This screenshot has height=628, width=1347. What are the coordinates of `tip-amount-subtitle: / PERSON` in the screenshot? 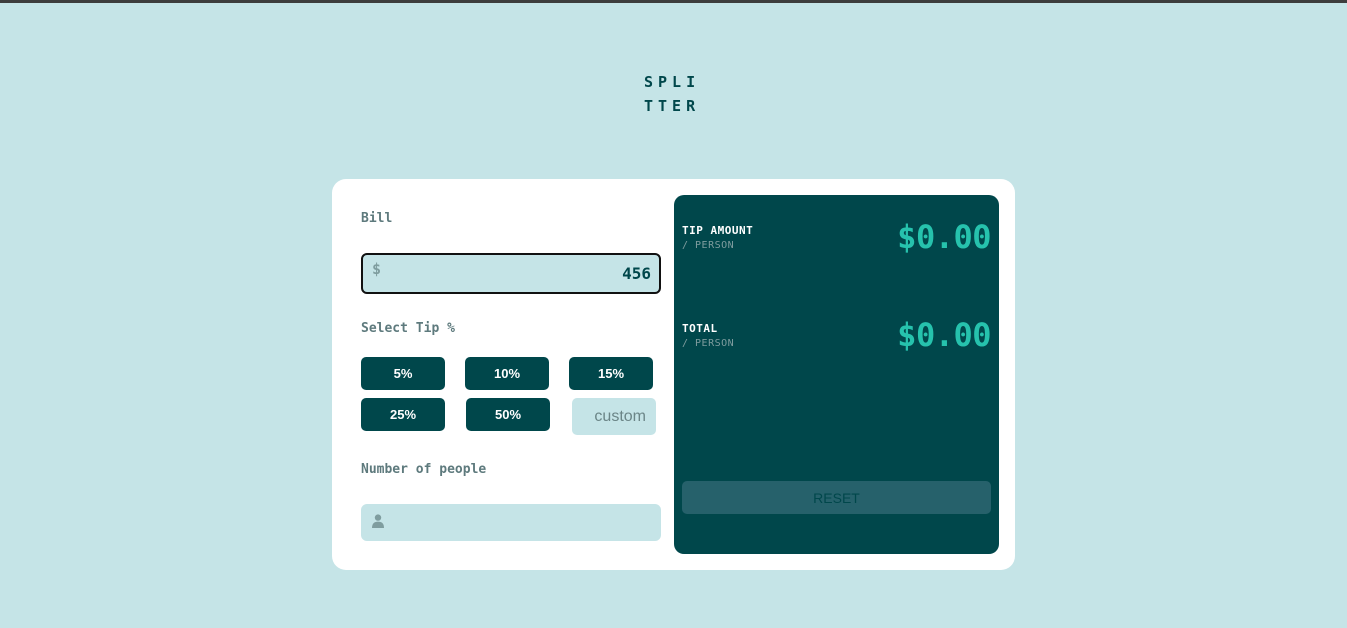 It's located at (708, 245).